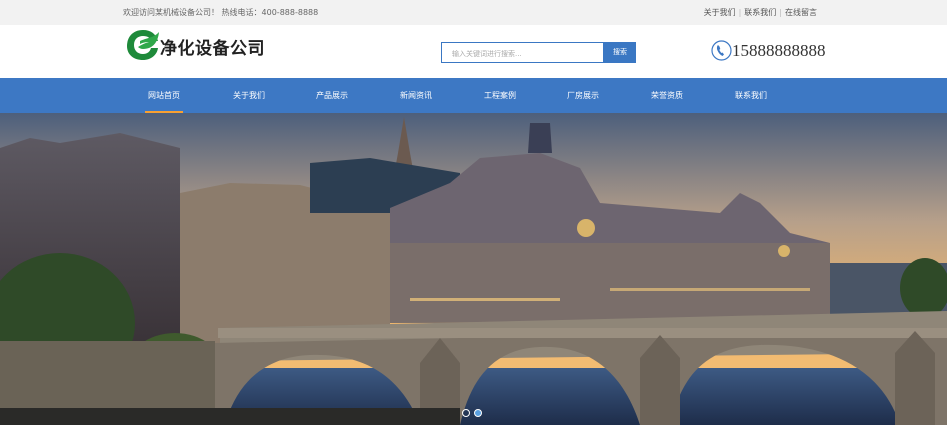 The width and height of the screenshot is (947, 425). I want to click on nav-home: 网站首页, so click(164, 95).